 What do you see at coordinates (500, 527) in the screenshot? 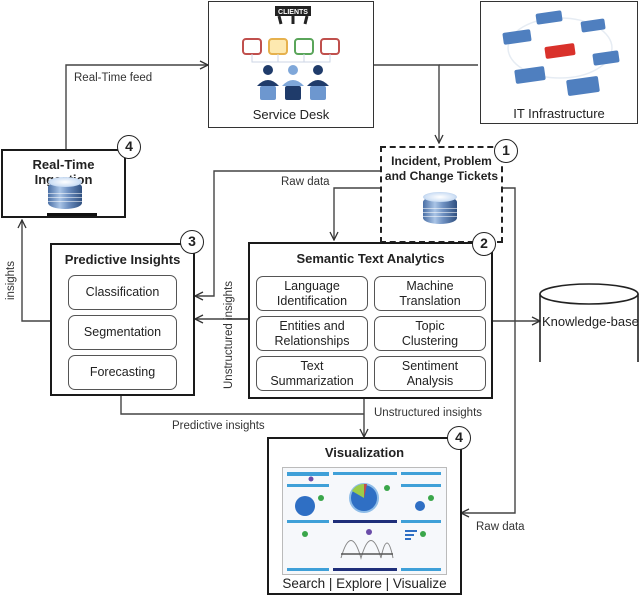
I see `edge-label-raw-data-bottom: Raw data` at bounding box center [500, 527].